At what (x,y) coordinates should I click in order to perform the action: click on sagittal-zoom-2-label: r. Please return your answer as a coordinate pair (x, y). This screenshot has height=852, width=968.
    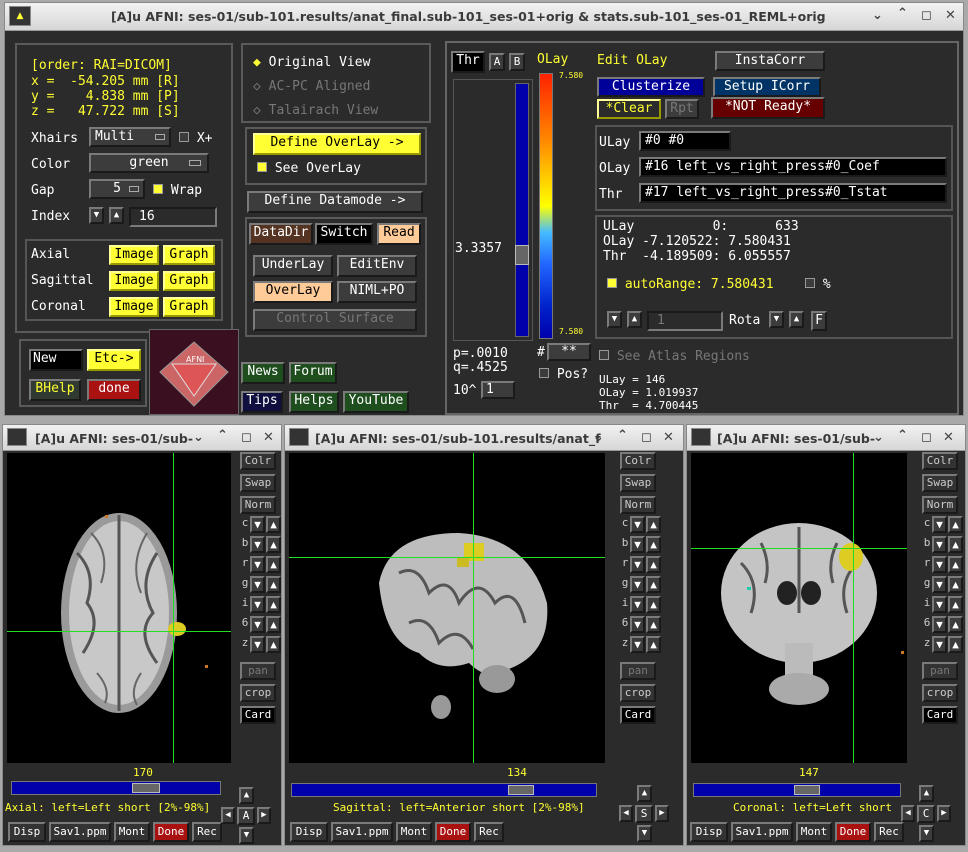
    Looking at the image, I should click on (625, 565).